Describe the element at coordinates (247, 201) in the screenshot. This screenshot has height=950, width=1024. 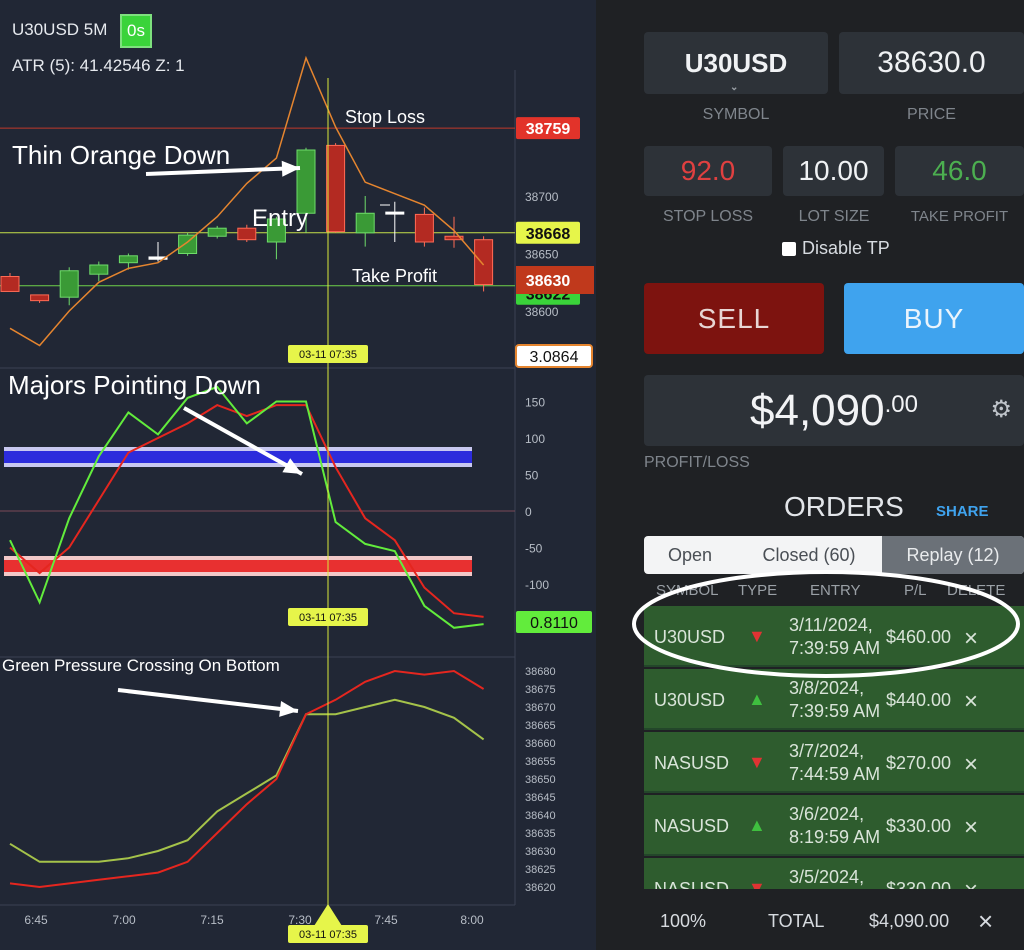
I see `orange-atr-line` at that location.